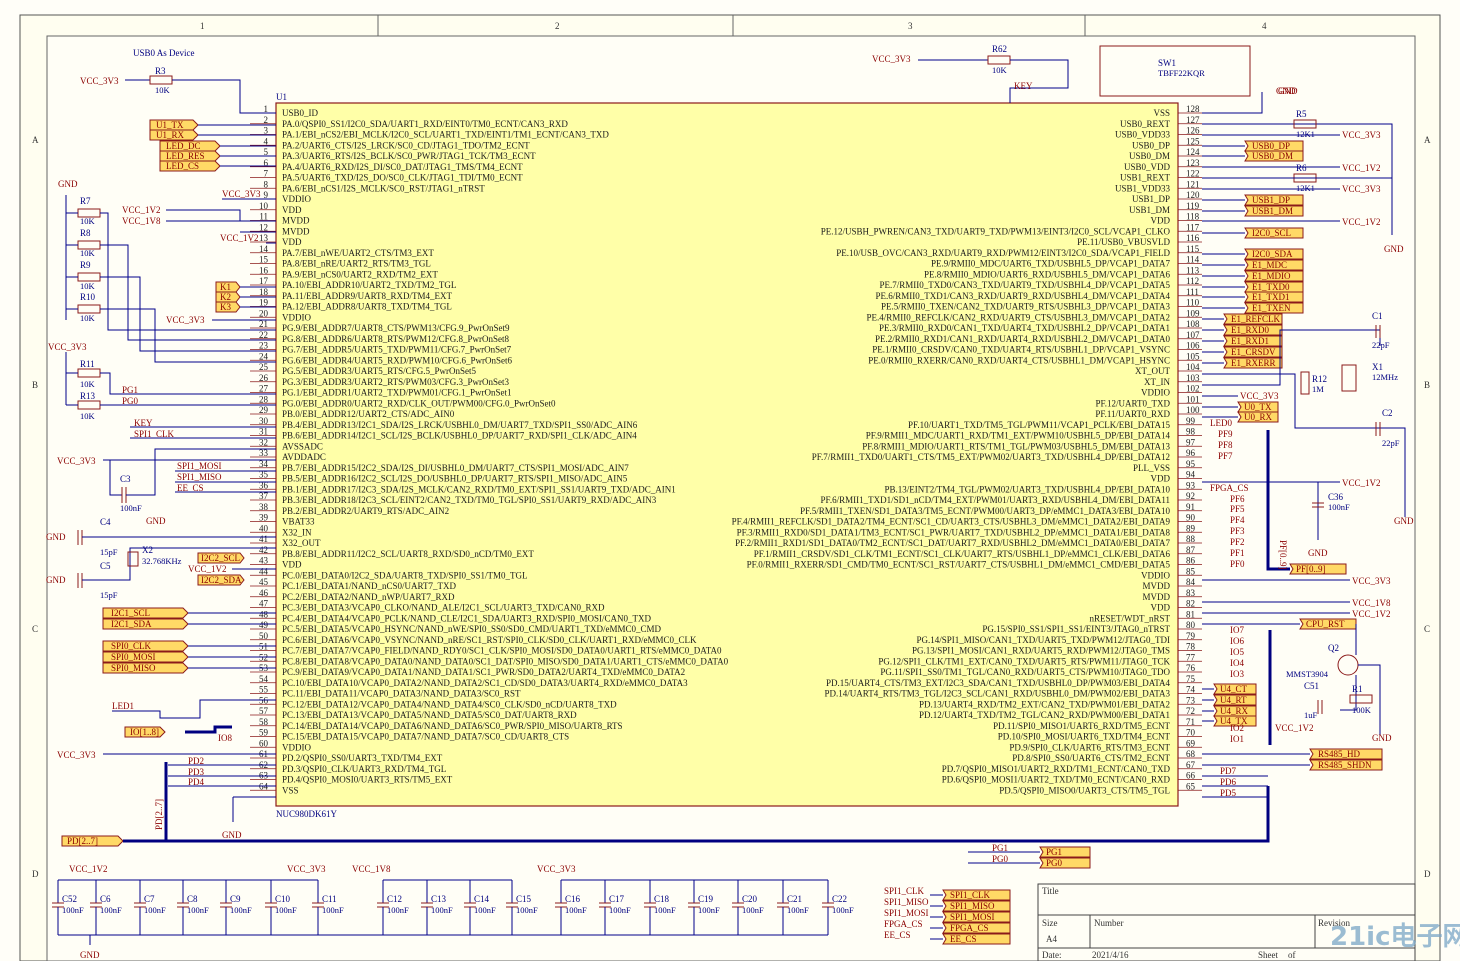 The width and height of the screenshot is (1460, 961). I want to click on net-vcc3v3-decoup-b: VCC_3V3, so click(556, 869).